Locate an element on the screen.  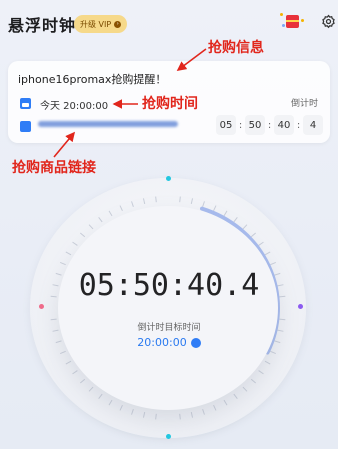
edit-icon is located at coordinates (195, 342).